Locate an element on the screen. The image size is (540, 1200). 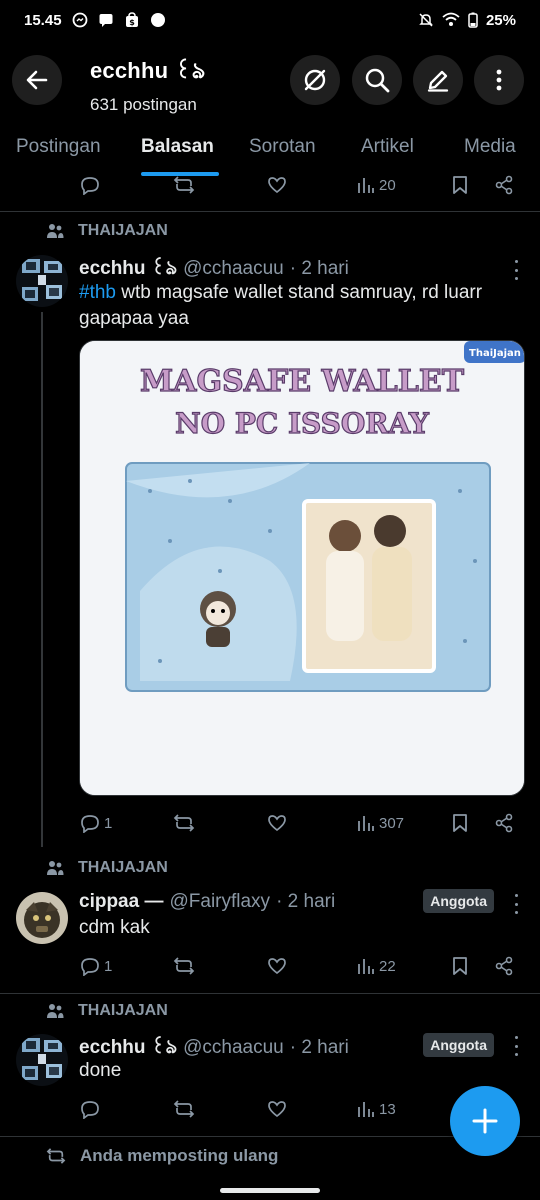
views-count: 22 is located at coordinates (387, 966).